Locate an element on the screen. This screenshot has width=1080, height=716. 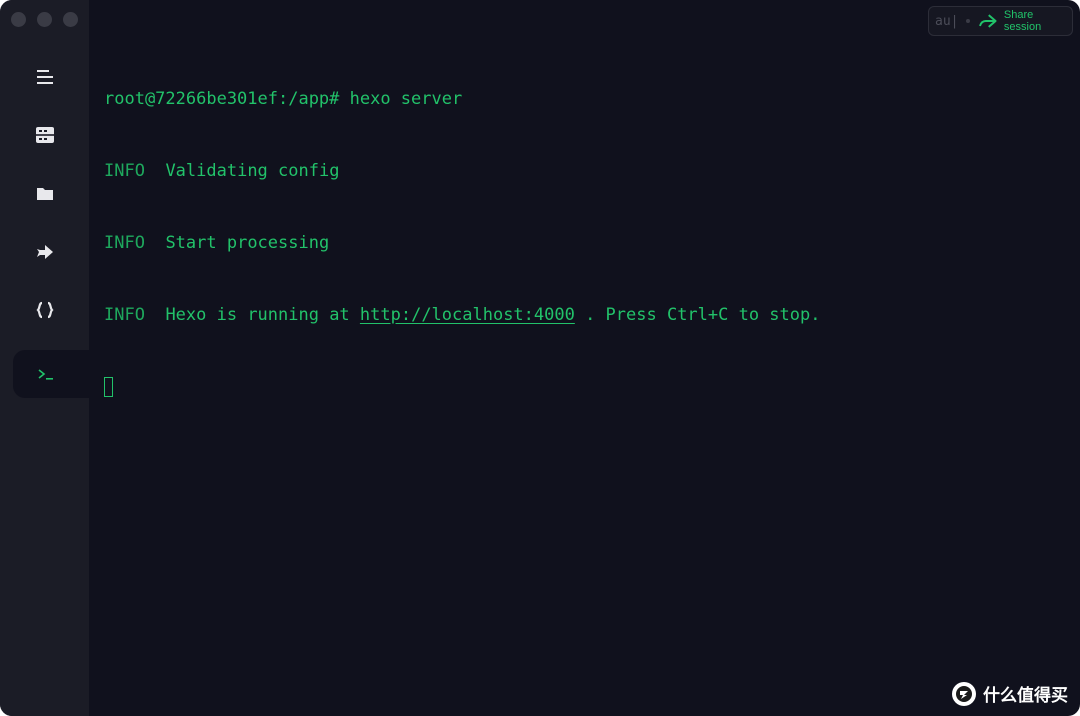
log-message: Hexo is running at is located at coordinates (262, 315).